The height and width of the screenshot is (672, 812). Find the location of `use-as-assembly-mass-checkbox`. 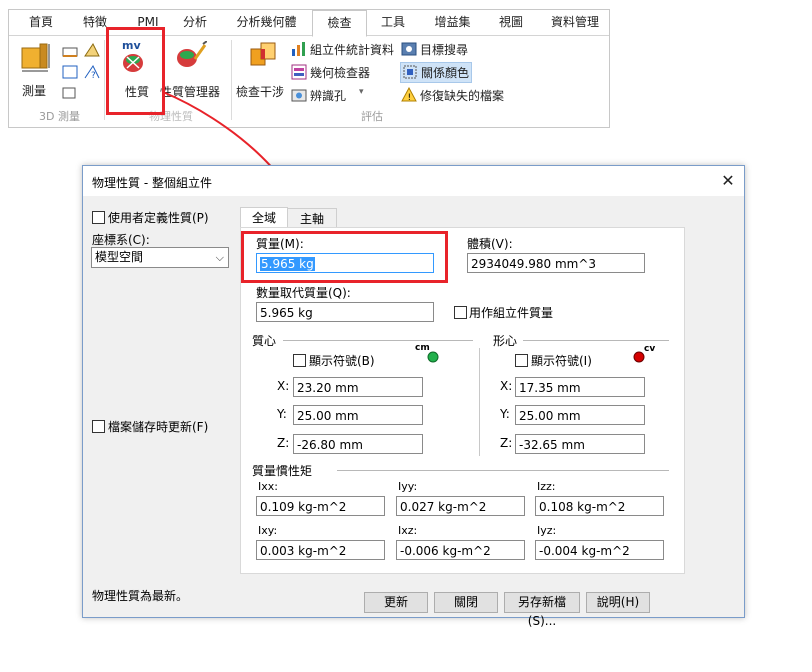

use-as-assembly-mass-checkbox is located at coordinates (460, 312).